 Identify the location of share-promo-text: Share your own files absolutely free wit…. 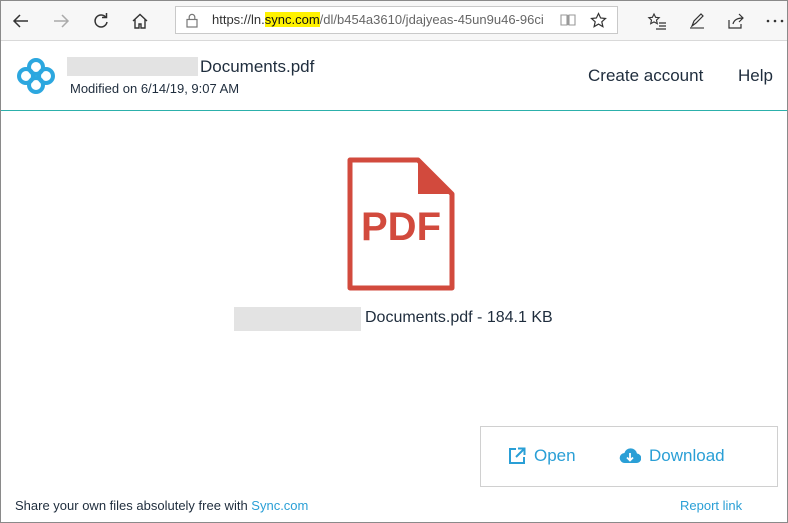
(161, 505).